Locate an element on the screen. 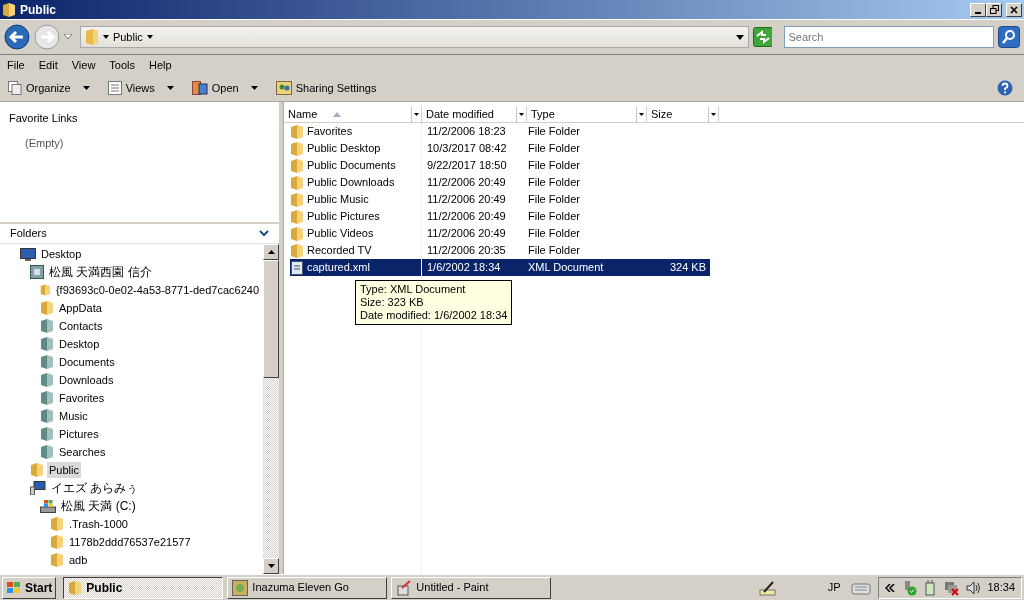  separator-icon is located at coordinates (105, 37).